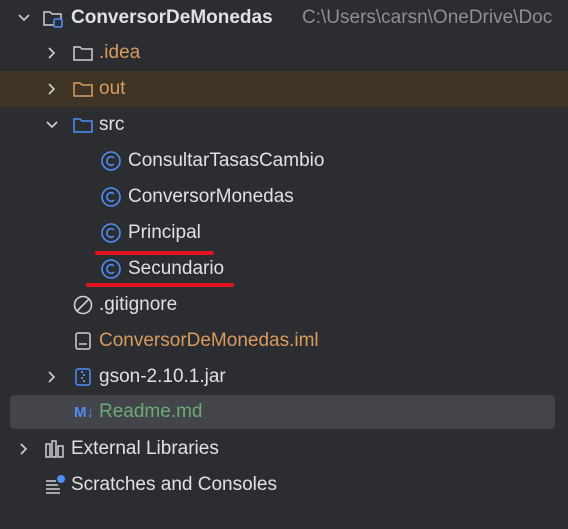 The image size is (568, 529). I want to click on tree-label: ConsultarTasasCambio, so click(226, 160).